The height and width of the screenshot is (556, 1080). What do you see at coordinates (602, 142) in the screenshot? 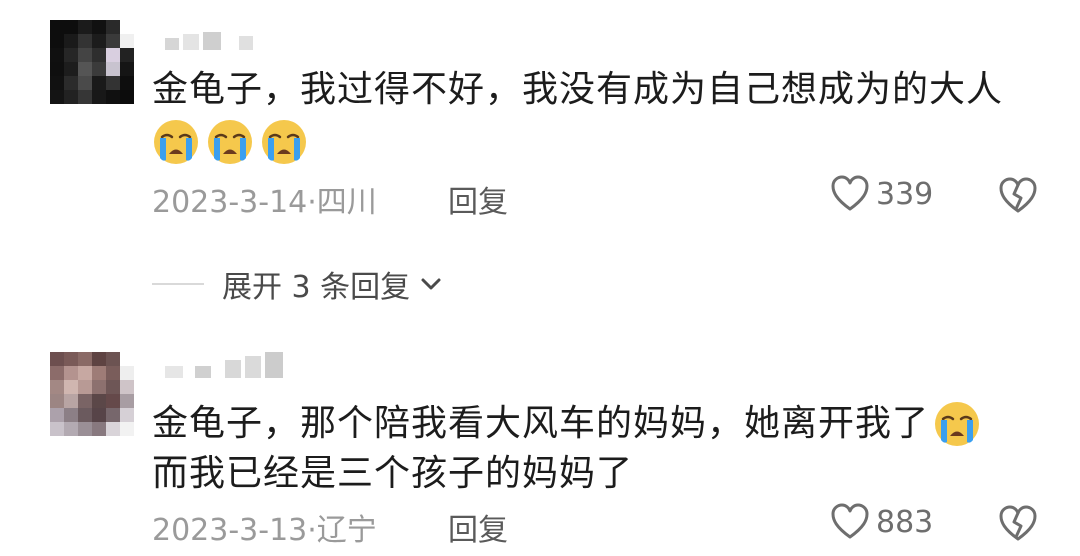
I see `emoji-row` at bounding box center [602, 142].